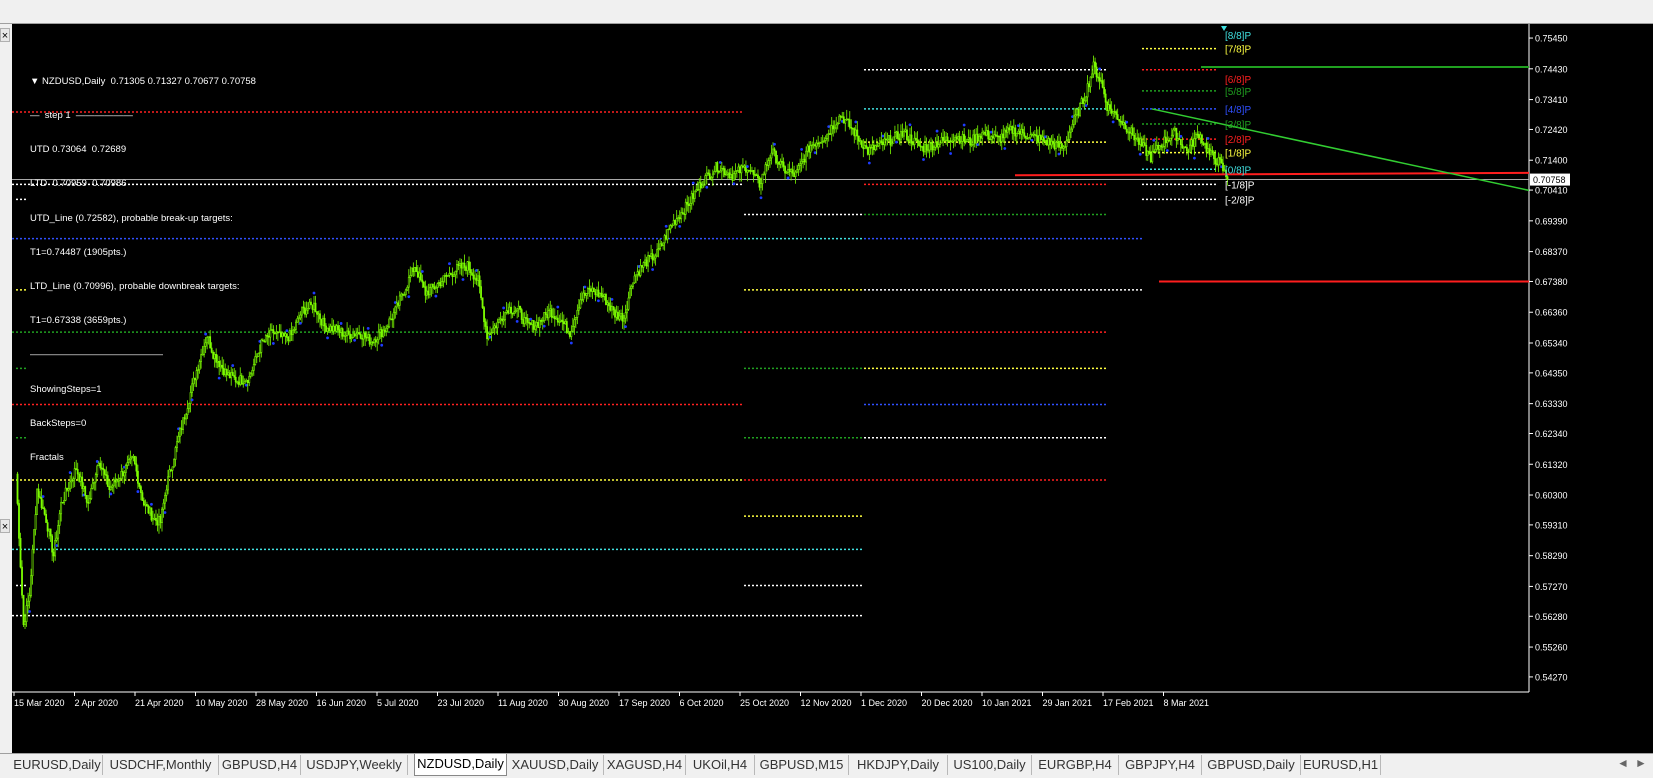  Describe the element at coordinates (1551, 100) in the screenshot. I see `price-tick-label: 0.73410` at that location.